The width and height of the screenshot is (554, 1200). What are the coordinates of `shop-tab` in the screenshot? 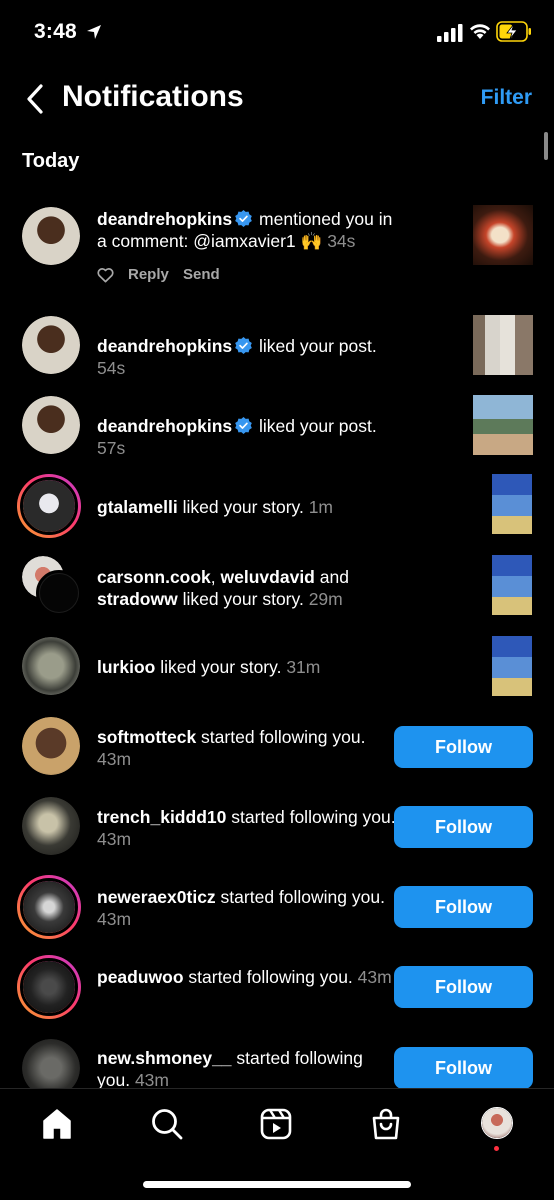 It's located at (386, 1124).